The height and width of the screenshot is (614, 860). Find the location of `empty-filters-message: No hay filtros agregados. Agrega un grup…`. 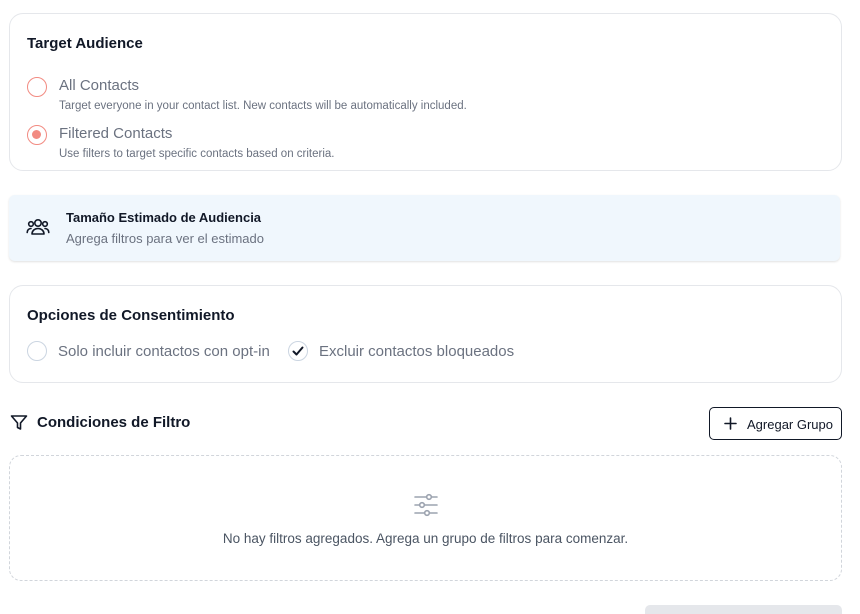

empty-filters-message: No hay filtros agregados. Agrega un grup… is located at coordinates (425, 538).